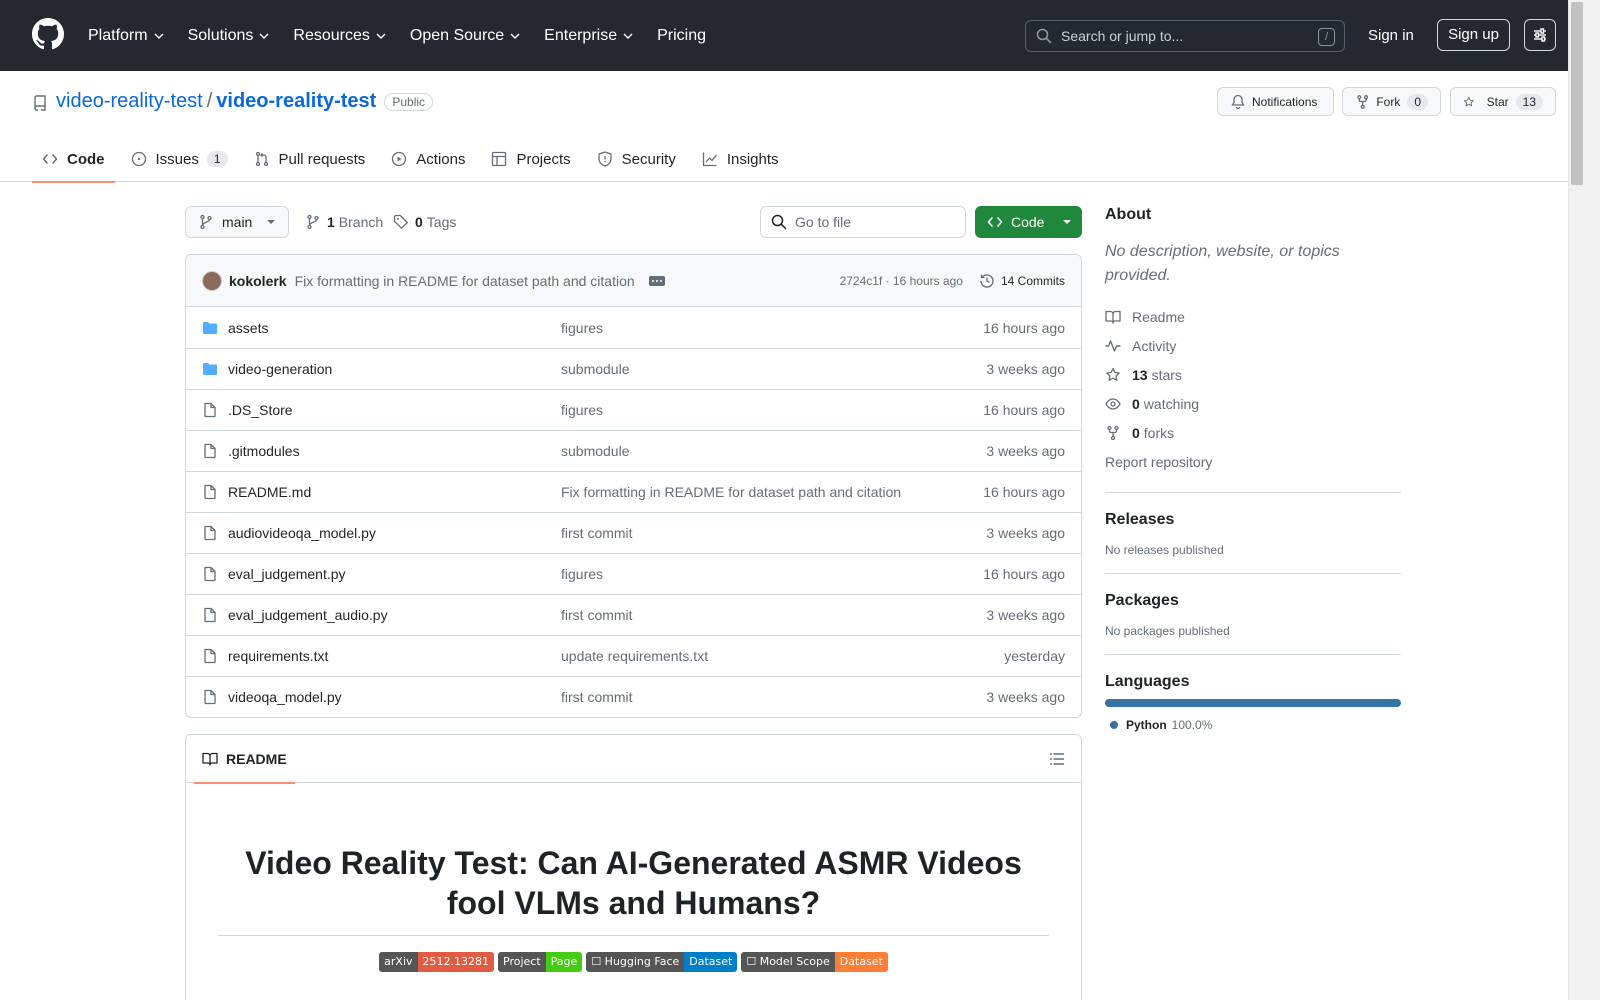 The width and height of the screenshot is (1600, 1000). Describe the element at coordinates (1024, 492) in the screenshot. I see `file-commit-date: 16 hours ago` at that location.